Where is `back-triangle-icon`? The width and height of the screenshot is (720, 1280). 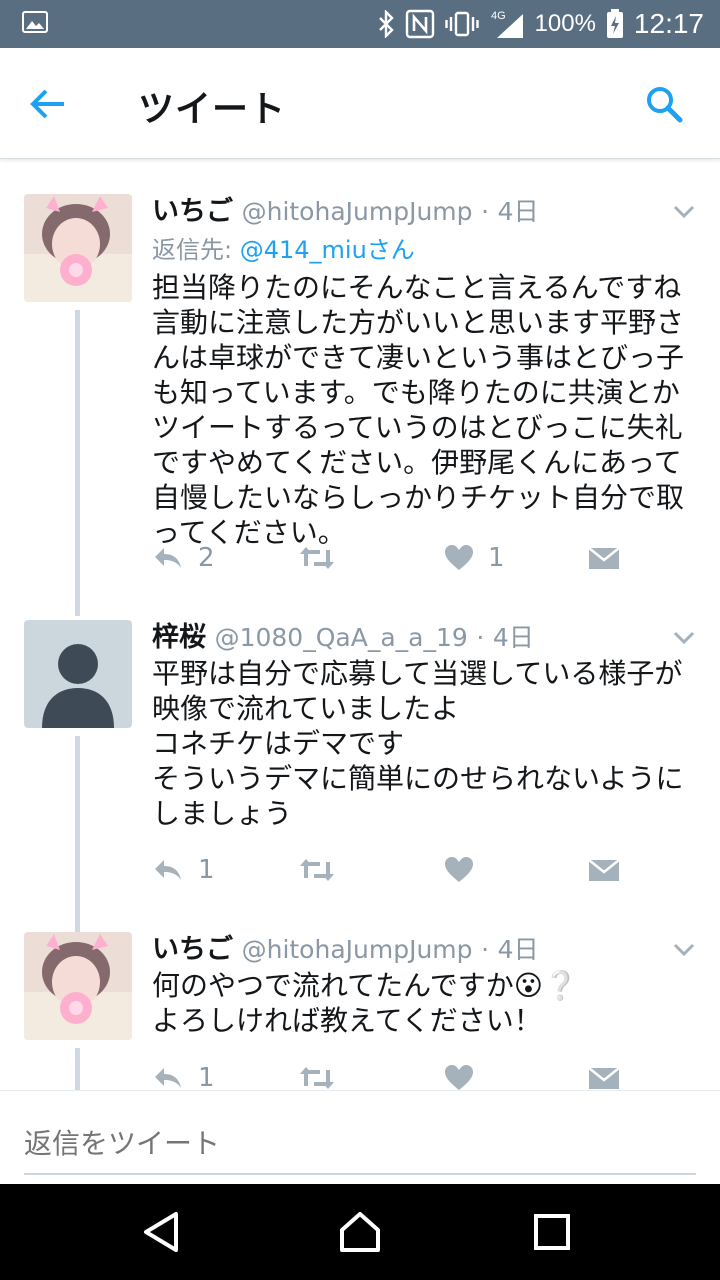 back-triangle-icon is located at coordinates (162, 1232).